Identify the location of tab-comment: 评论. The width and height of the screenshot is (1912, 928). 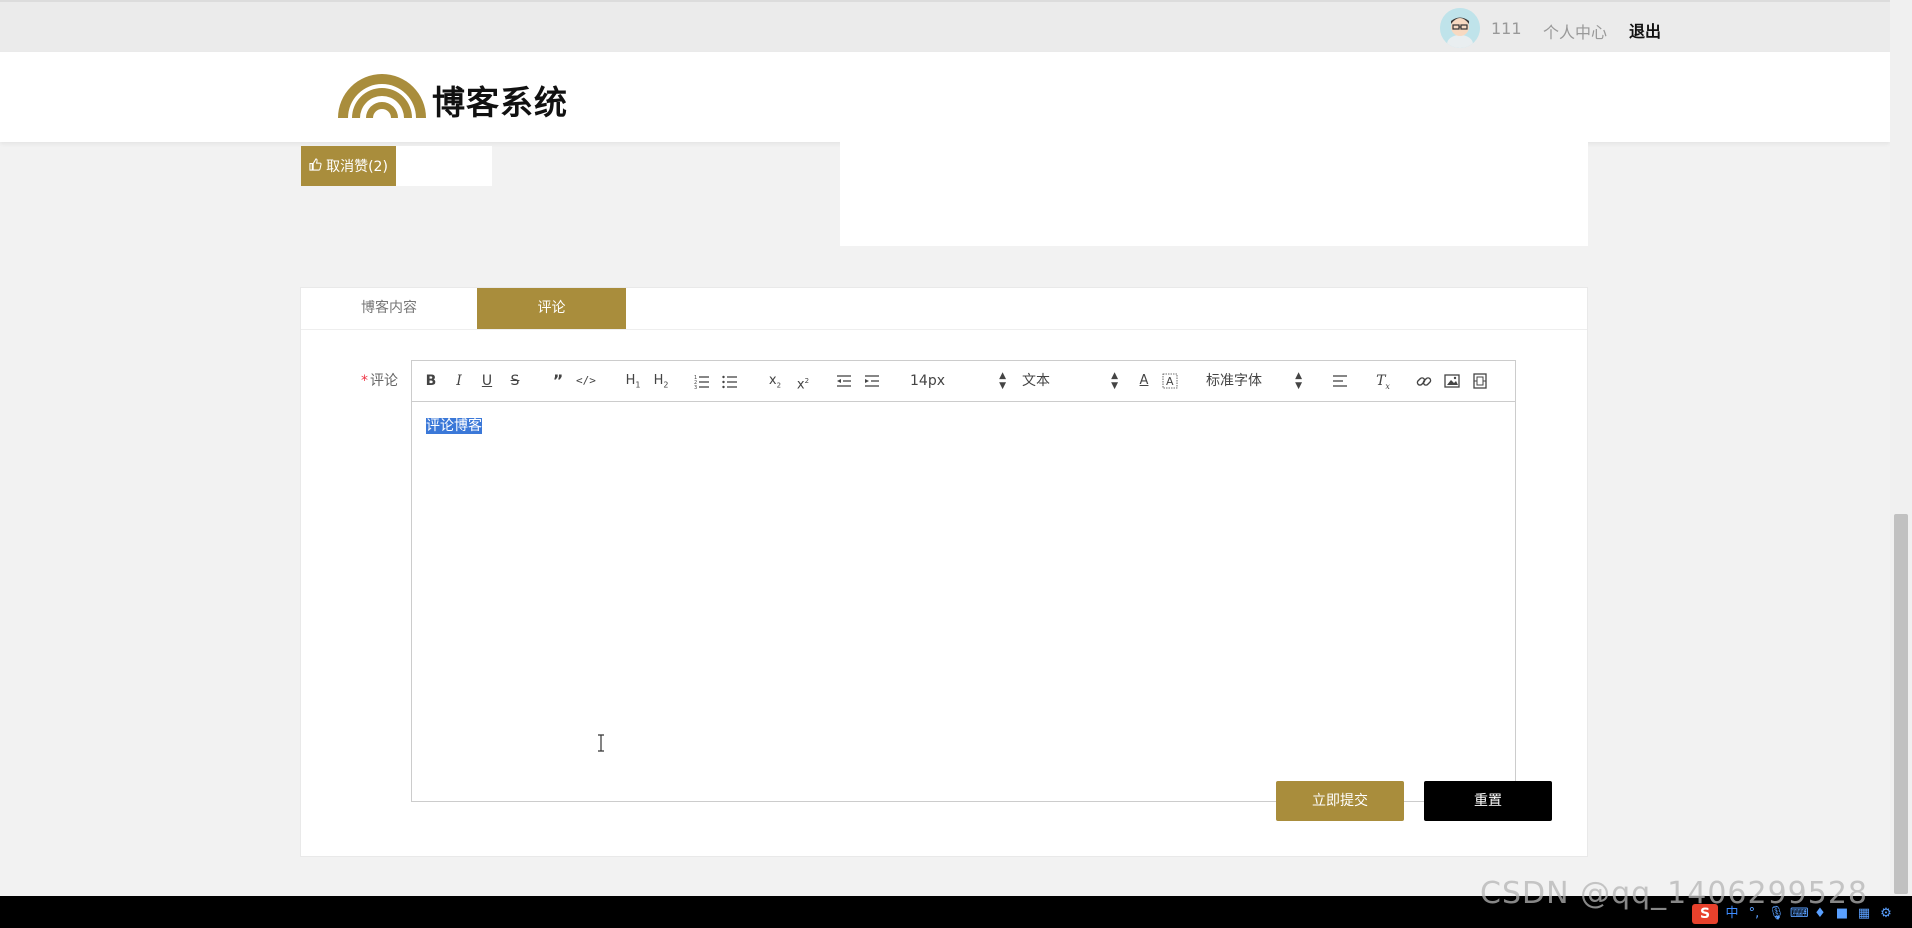
(551, 308).